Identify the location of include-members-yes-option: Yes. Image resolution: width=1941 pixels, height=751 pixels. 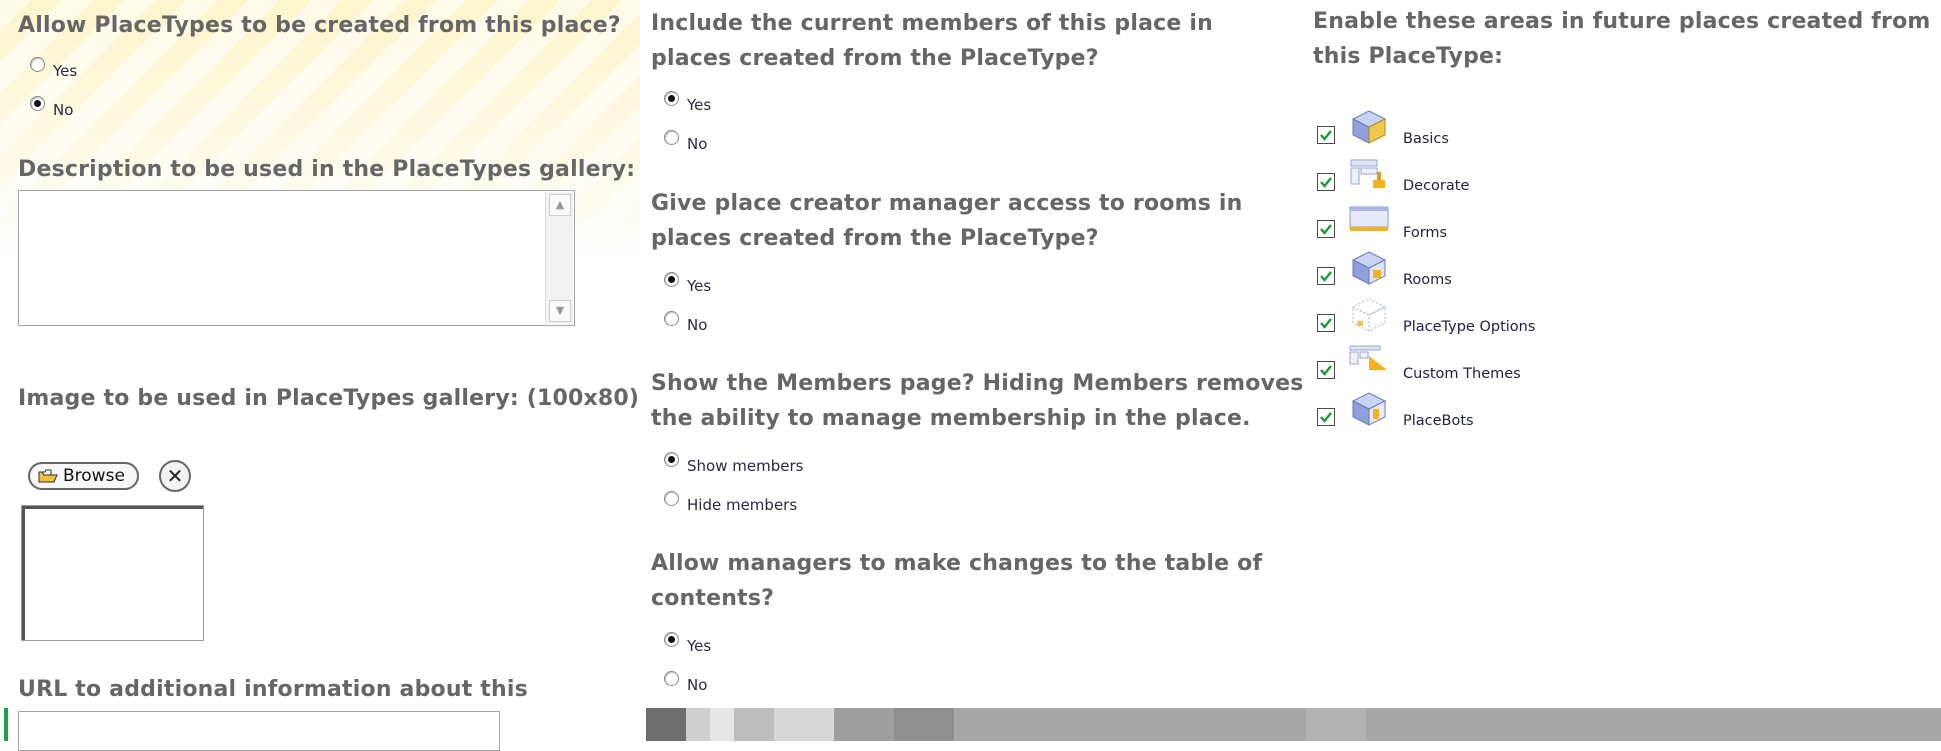
(688, 102).